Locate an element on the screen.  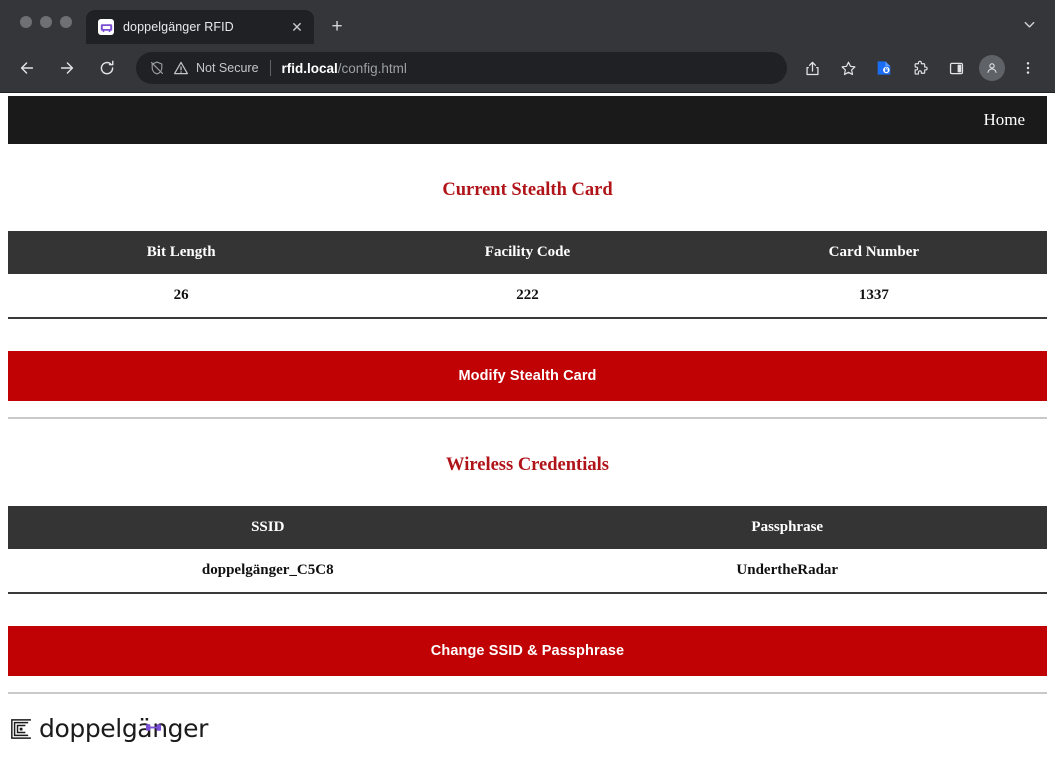
chevron-down-icon is located at coordinates (1029, 24).